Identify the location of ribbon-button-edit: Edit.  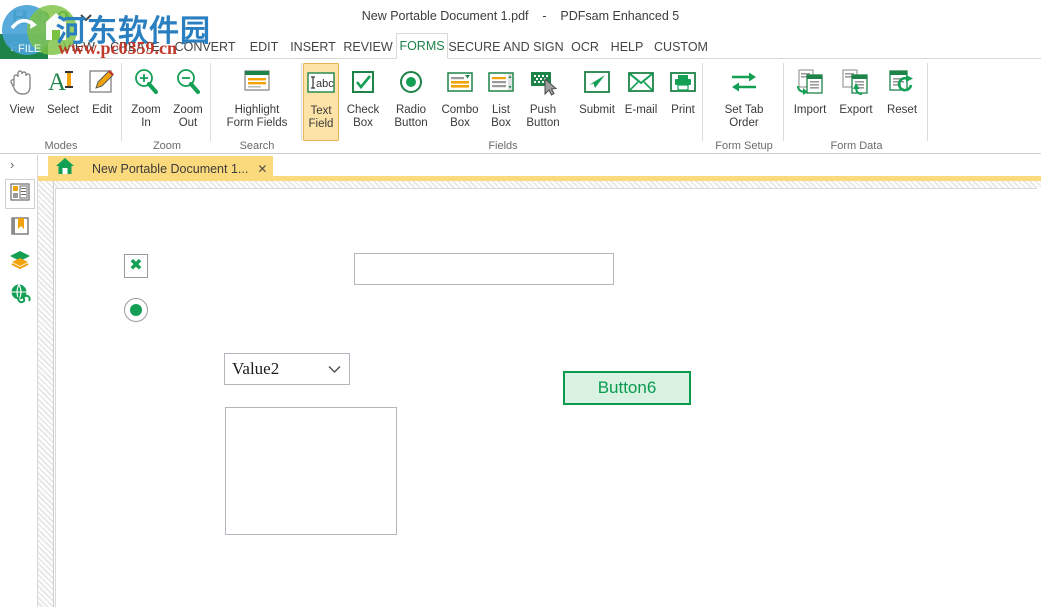
(102, 90).